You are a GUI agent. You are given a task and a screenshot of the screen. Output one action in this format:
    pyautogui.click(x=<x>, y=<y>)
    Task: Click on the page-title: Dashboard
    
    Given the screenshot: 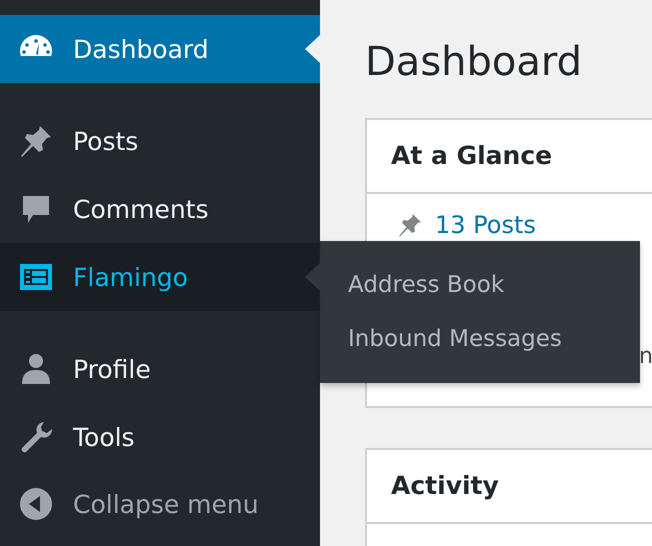 What is the action you would take?
    pyautogui.click(x=474, y=62)
    